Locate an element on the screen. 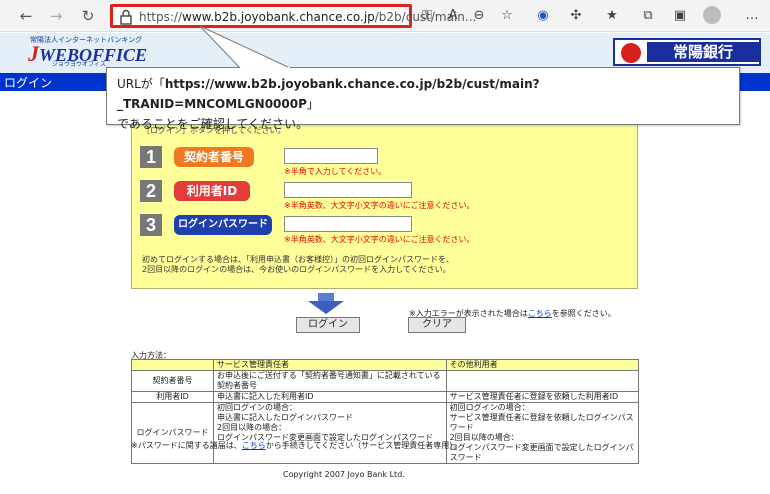  table-cell-line: サービス管理責任者に登録を依頼したログインパスワード is located at coordinates (541, 422).